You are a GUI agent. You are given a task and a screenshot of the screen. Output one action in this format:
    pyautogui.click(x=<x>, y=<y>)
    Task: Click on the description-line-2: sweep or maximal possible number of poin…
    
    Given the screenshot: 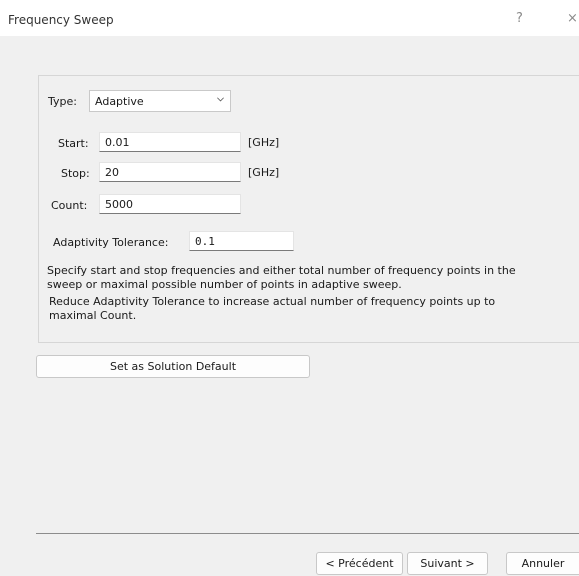 What is the action you would take?
    pyautogui.click(x=224, y=284)
    